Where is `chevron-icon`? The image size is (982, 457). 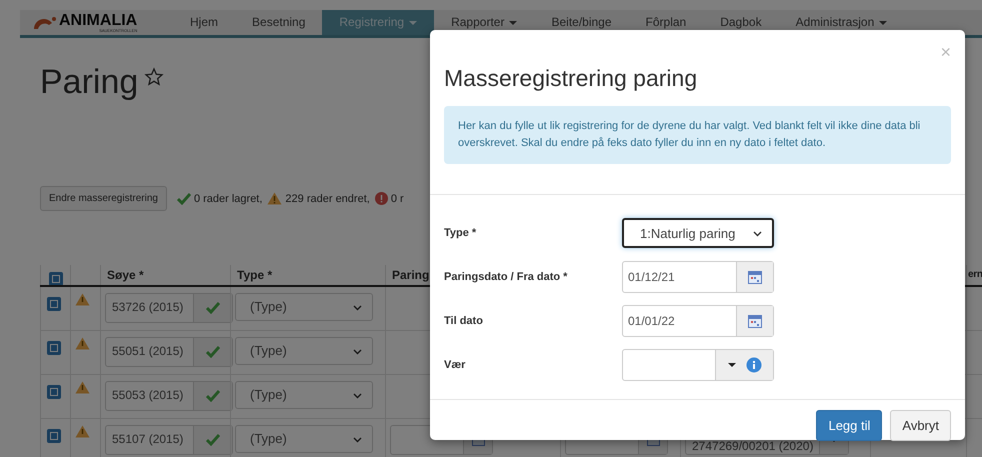 chevron-icon is located at coordinates (757, 234).